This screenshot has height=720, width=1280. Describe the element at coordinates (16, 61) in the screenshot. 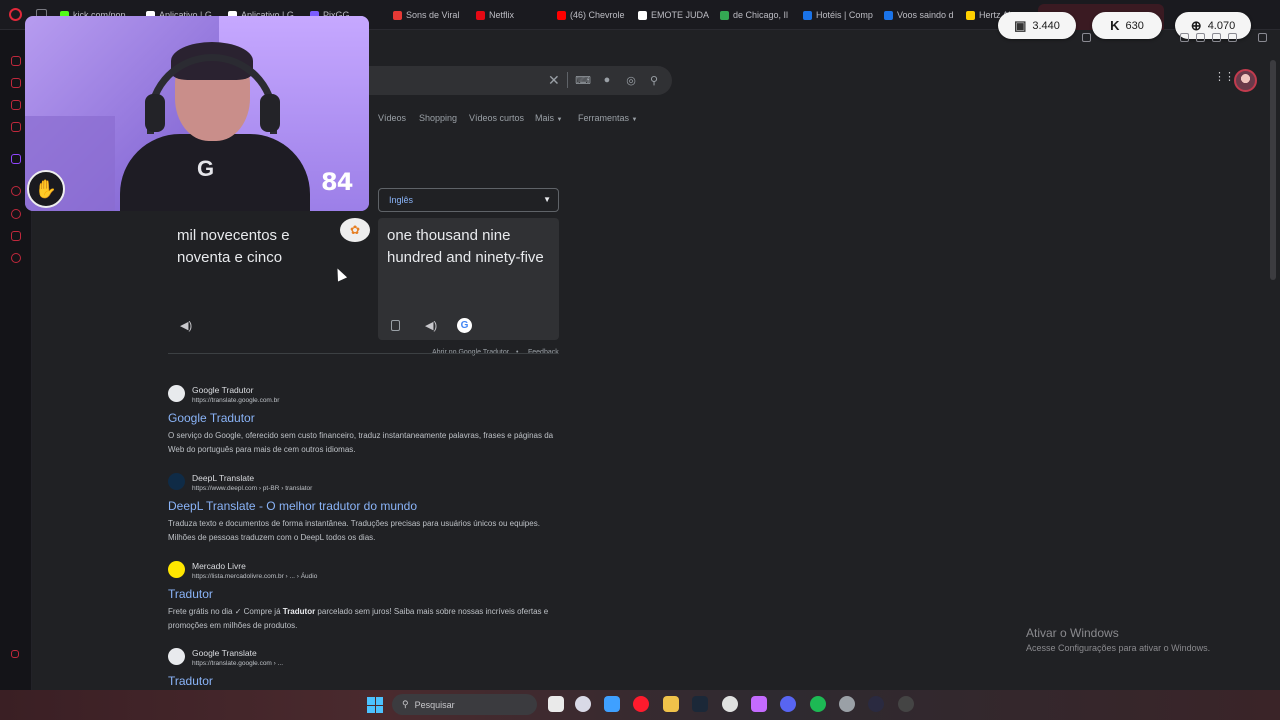

I see `sidebar-aria-icon` at that location.